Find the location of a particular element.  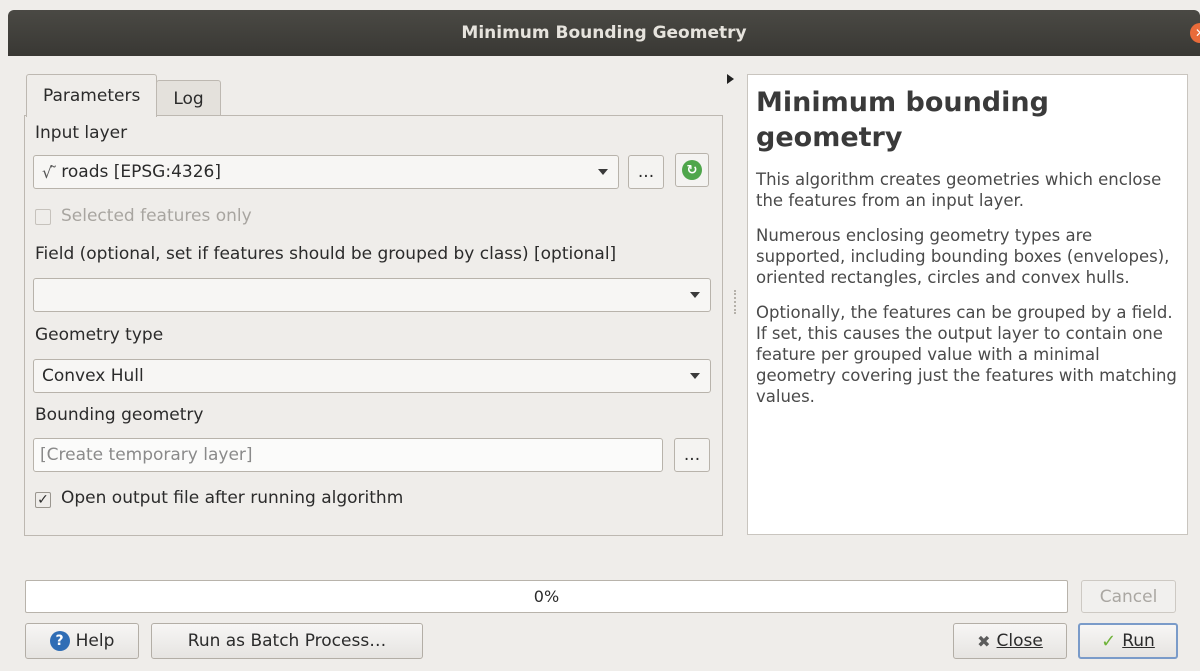

tab-log: Log is located at coordinates (188, 98).